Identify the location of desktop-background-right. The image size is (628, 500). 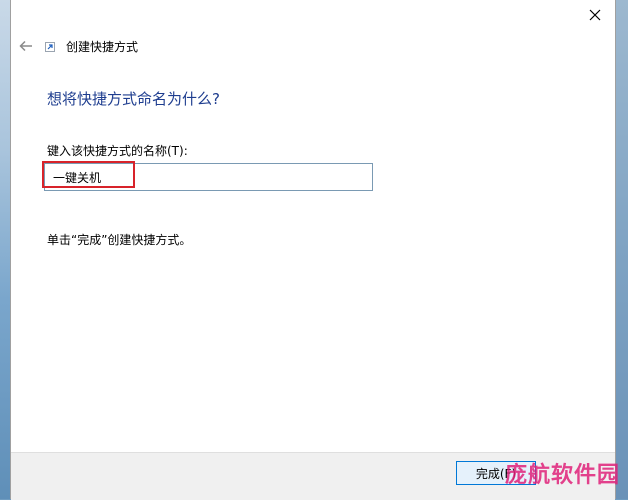
(622, 249).